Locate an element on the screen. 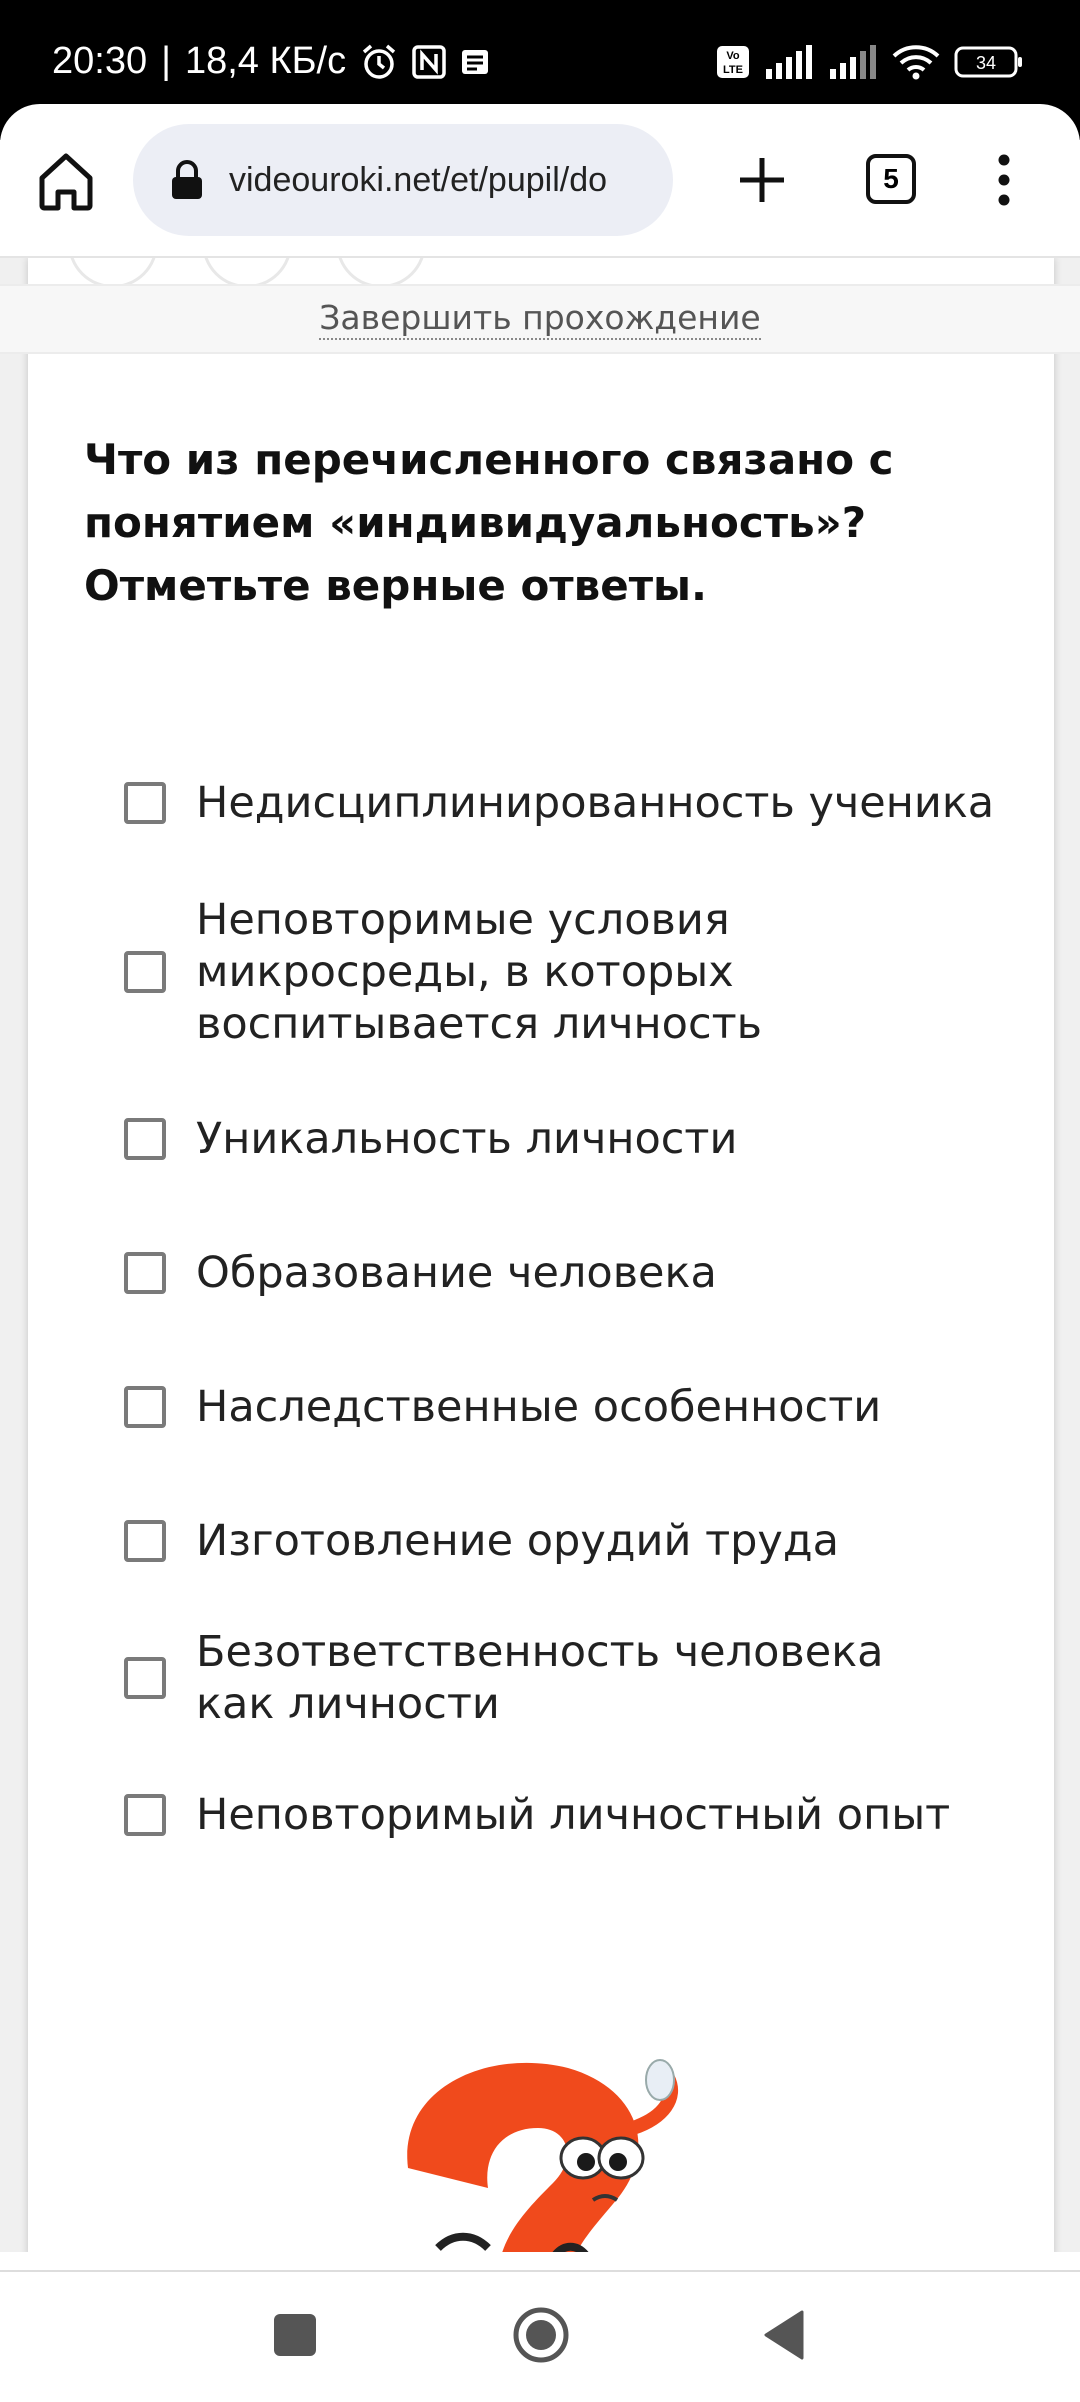 The image size is (1080, 2402). answer-label: Безответственность человека как личности is located at coordinates (540, 1678).